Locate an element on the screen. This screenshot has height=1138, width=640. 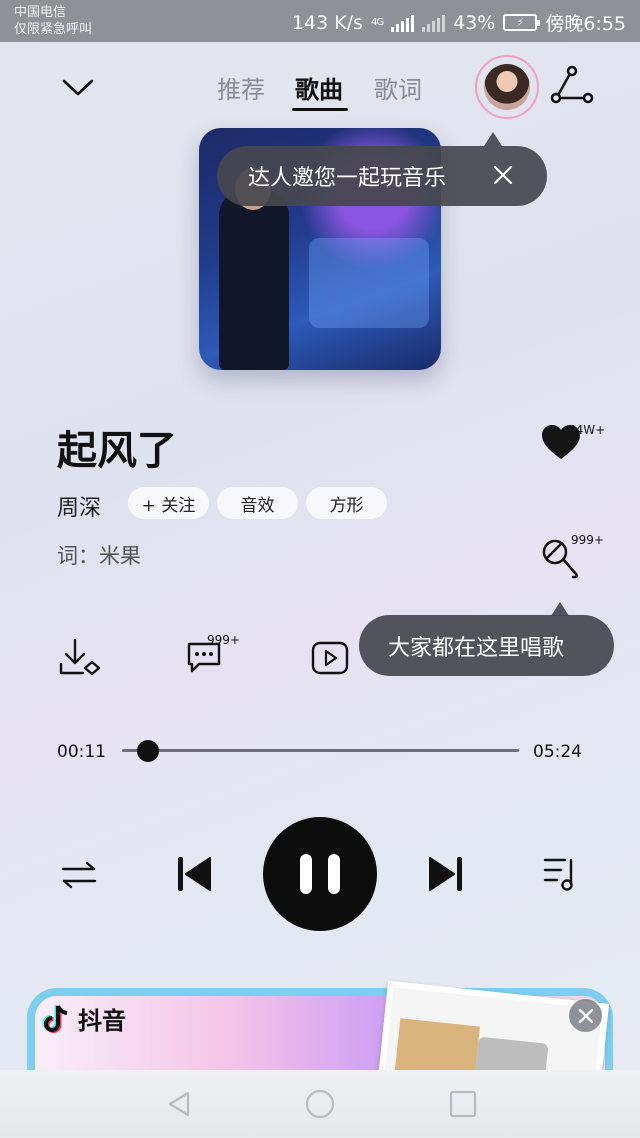
karaoke-tooltip: 大家都在这里唱歌 is located at coordinates (486, 645).